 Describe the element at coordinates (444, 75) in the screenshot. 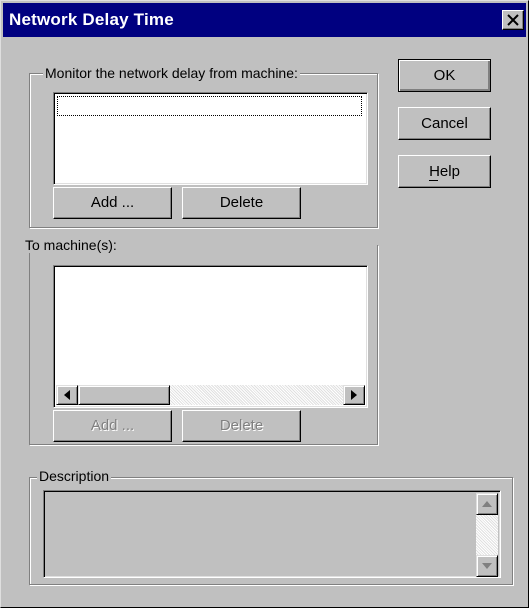

I see `ok-button: OK` at that location.